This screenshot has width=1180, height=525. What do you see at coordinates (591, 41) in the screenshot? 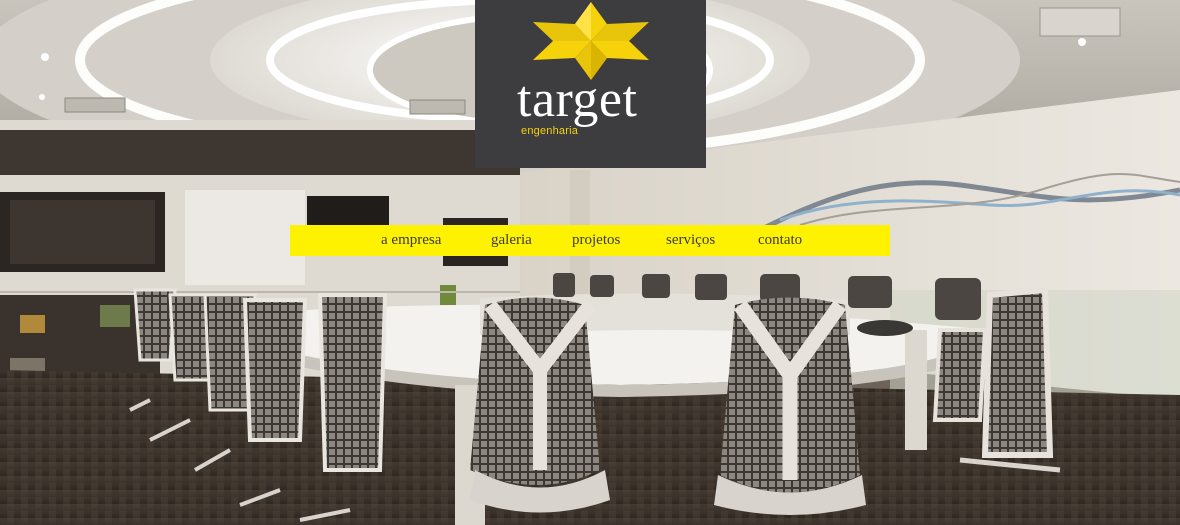
I see `four-point-star-icon` at bounding box center [591, 41].